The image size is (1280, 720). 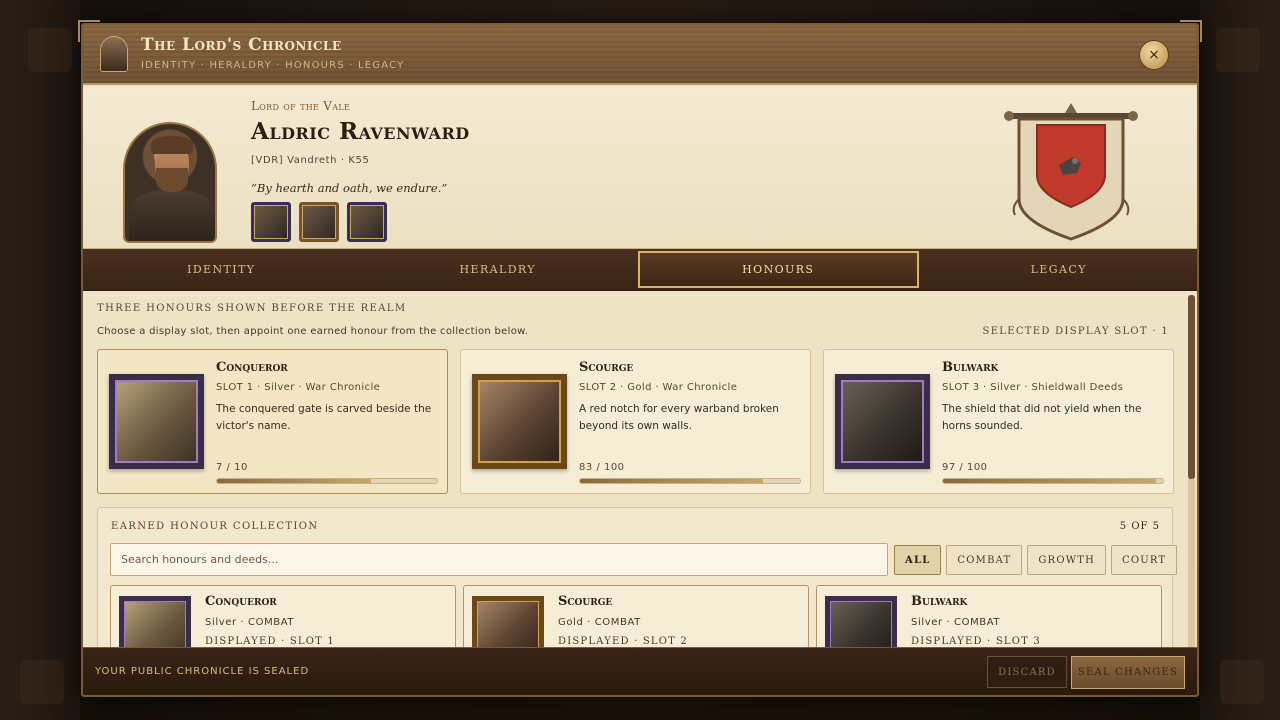 I want to click on lord-portrait, so click(x=170, y=182).